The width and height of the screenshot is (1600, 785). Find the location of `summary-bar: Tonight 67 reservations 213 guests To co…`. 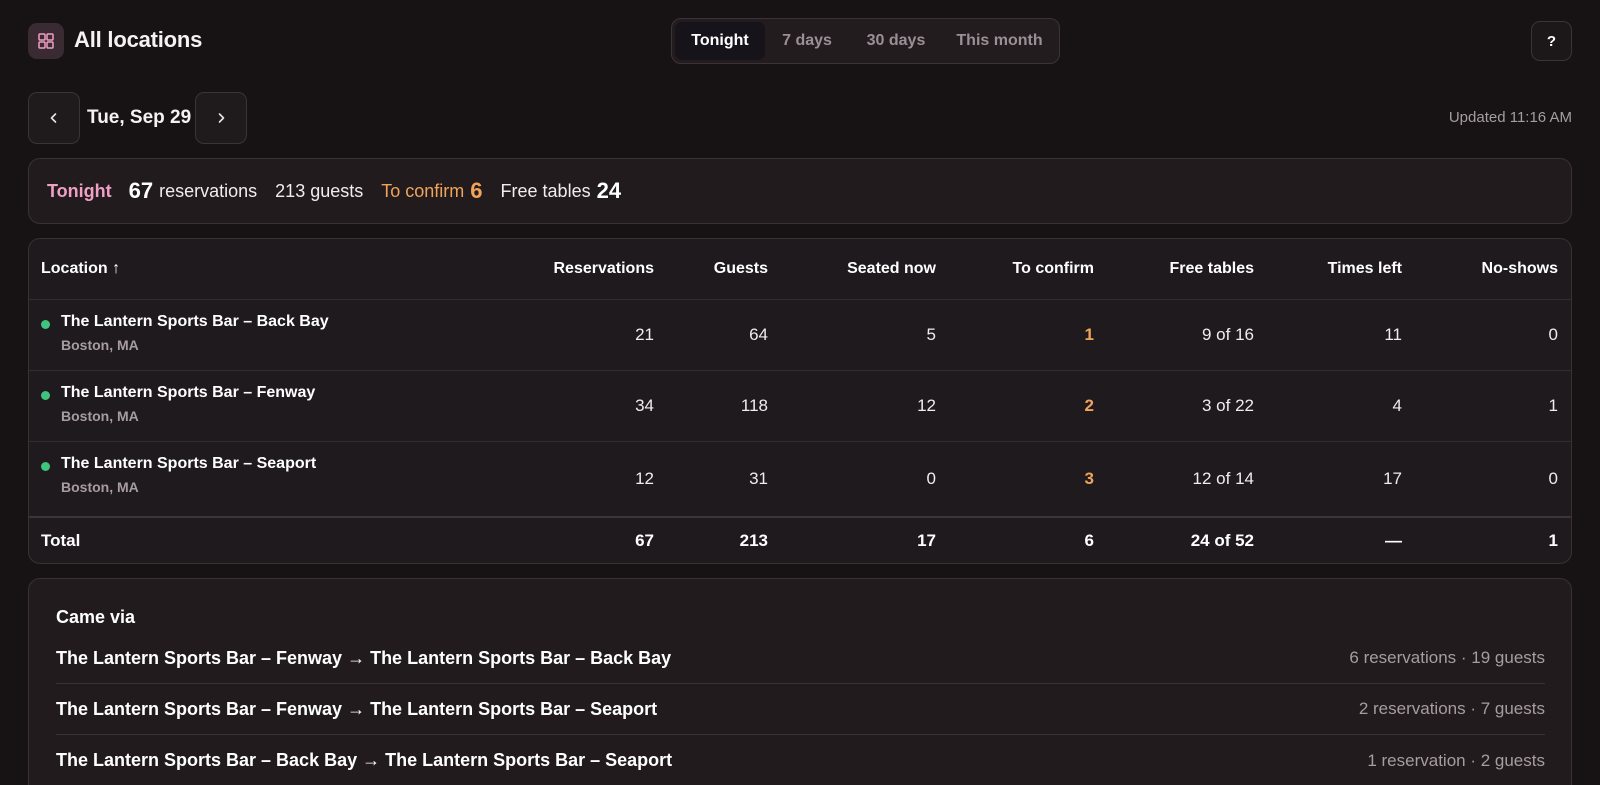

summary-bar: Tonight 67 reservations 213 guests To co… is located at coordinates (800, 191).